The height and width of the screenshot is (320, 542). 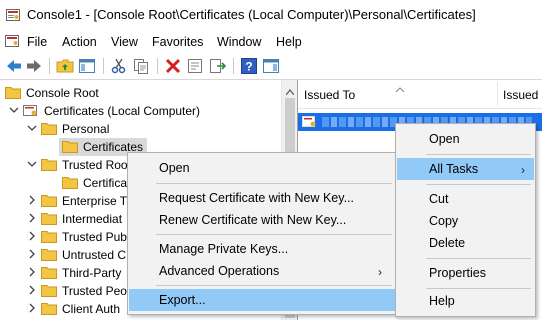 I want to click on up-folder-icon, so click(x=65, y=66).